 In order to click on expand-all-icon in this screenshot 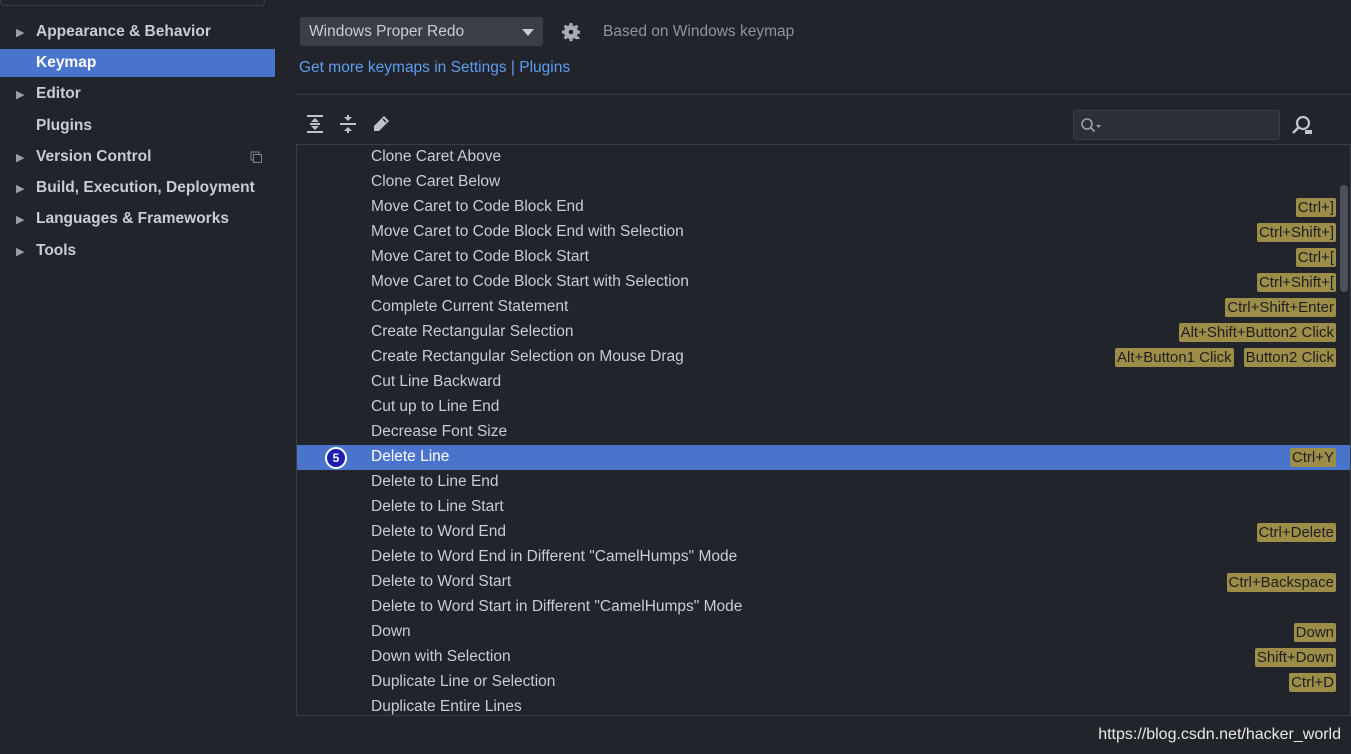, I will do `click(315, 124)`.